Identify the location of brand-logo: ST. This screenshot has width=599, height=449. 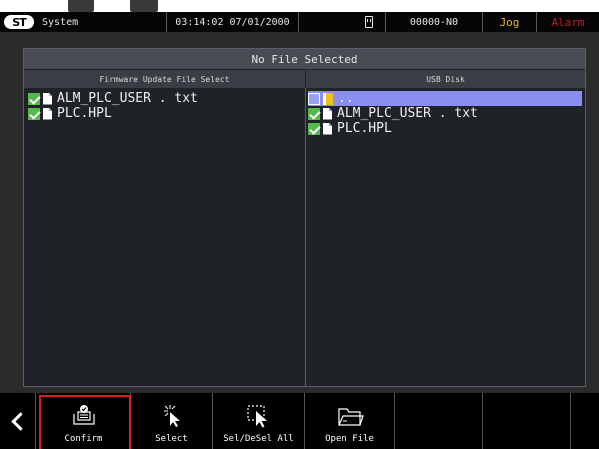
(19, 22).